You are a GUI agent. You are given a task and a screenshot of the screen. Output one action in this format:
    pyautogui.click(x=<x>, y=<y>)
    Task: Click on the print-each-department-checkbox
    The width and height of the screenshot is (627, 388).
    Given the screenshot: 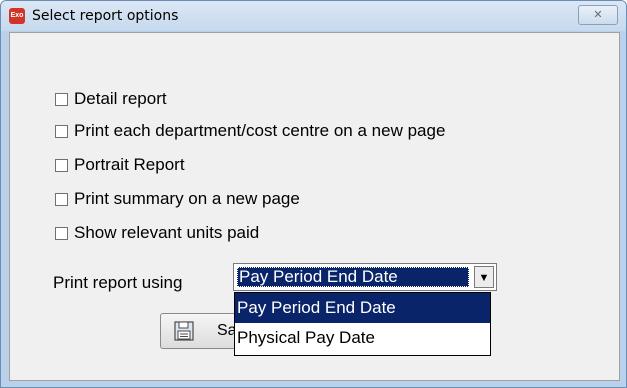 What is the action you would take?
    pyautogui.click(x=61, y=131)
    